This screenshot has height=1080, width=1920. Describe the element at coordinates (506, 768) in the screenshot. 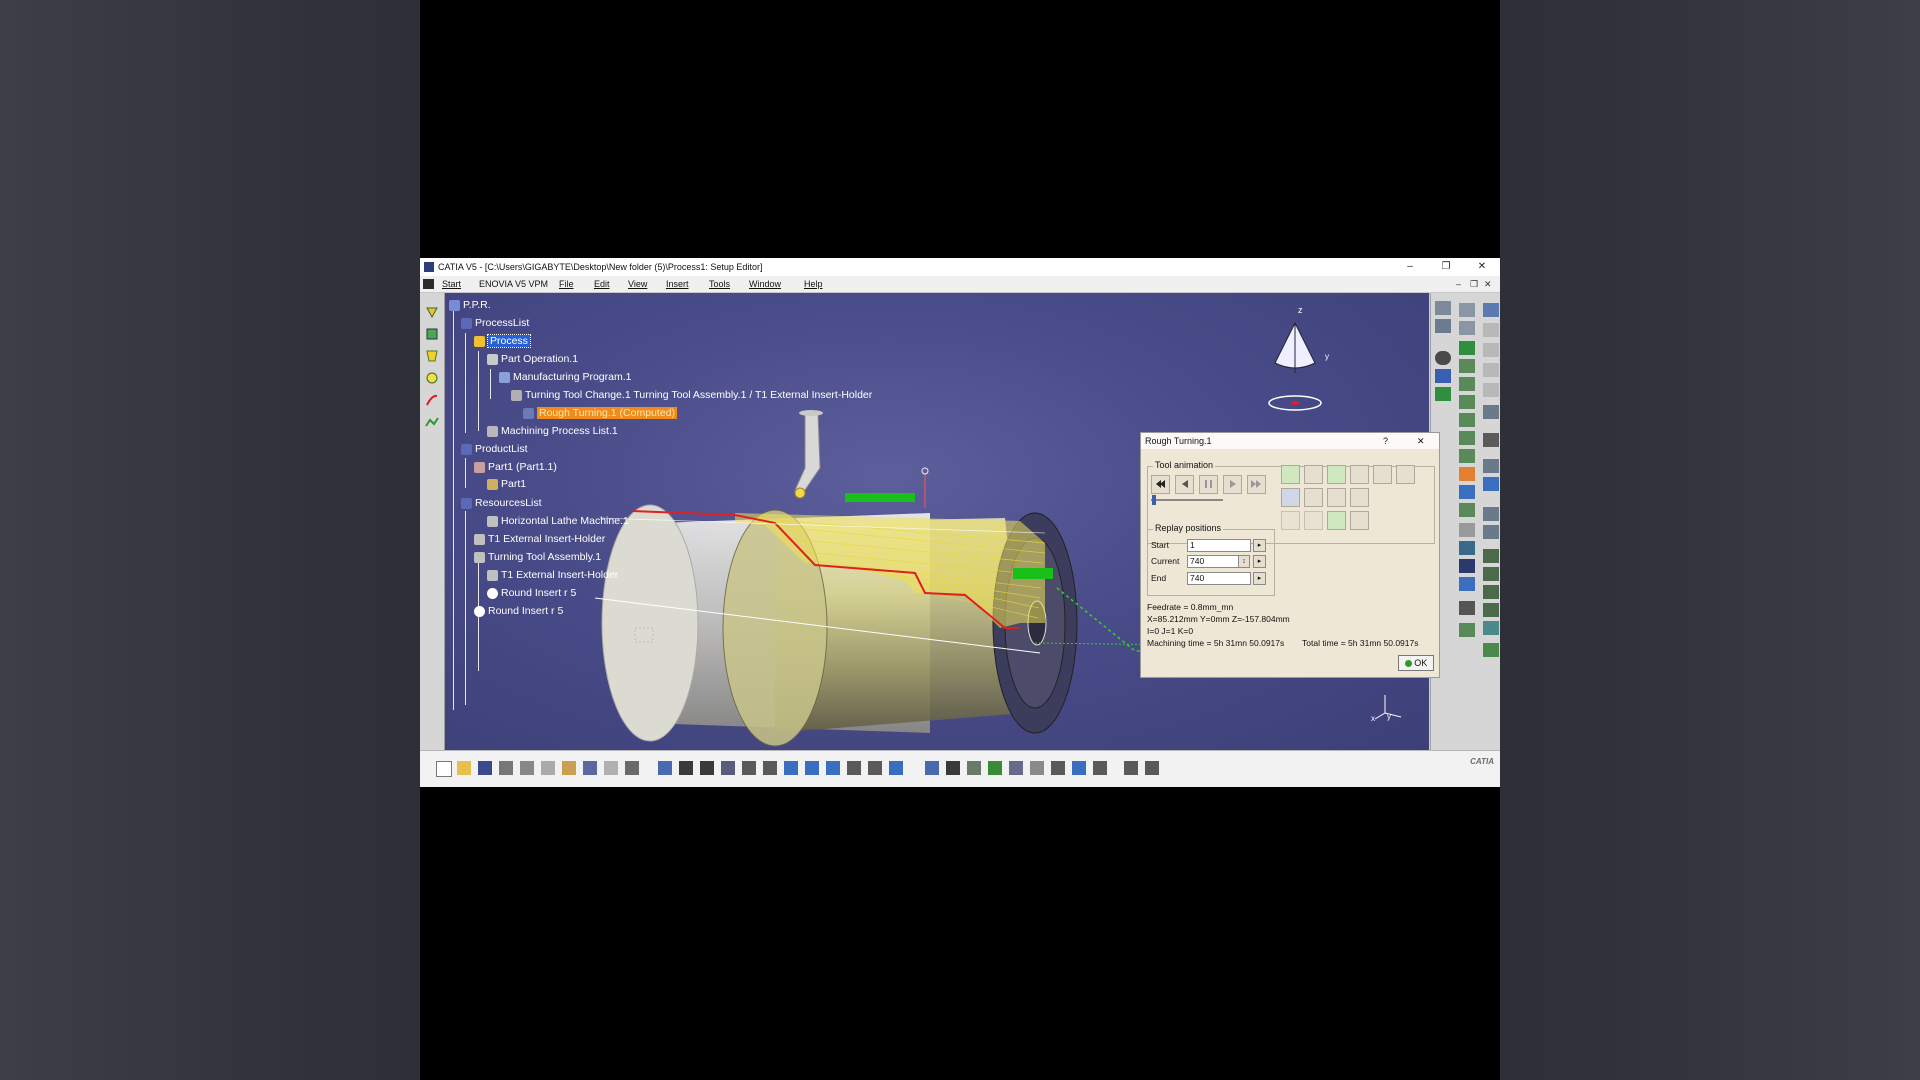

I see `print-icon` at that location.